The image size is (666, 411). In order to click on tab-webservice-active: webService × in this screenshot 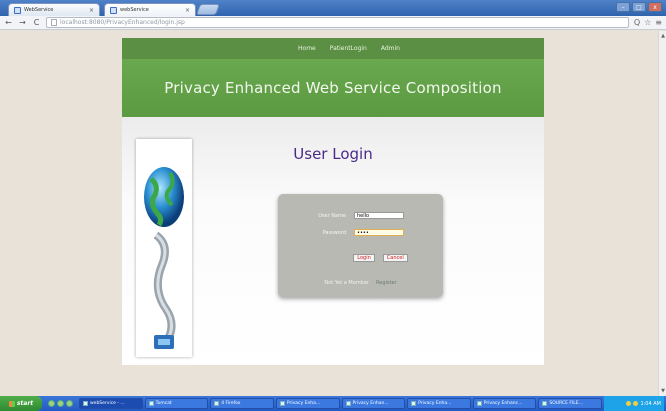, I will do `click(150, 9)`.